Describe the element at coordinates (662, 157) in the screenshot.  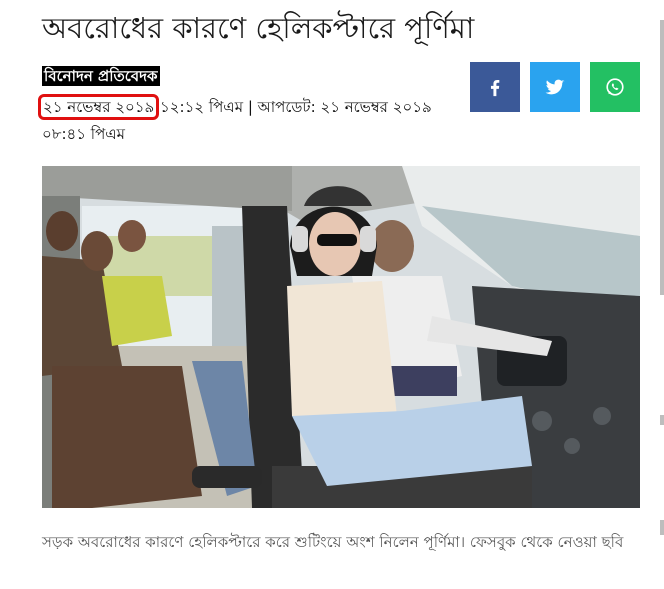
I see `scrollbar-track-top` at that location.